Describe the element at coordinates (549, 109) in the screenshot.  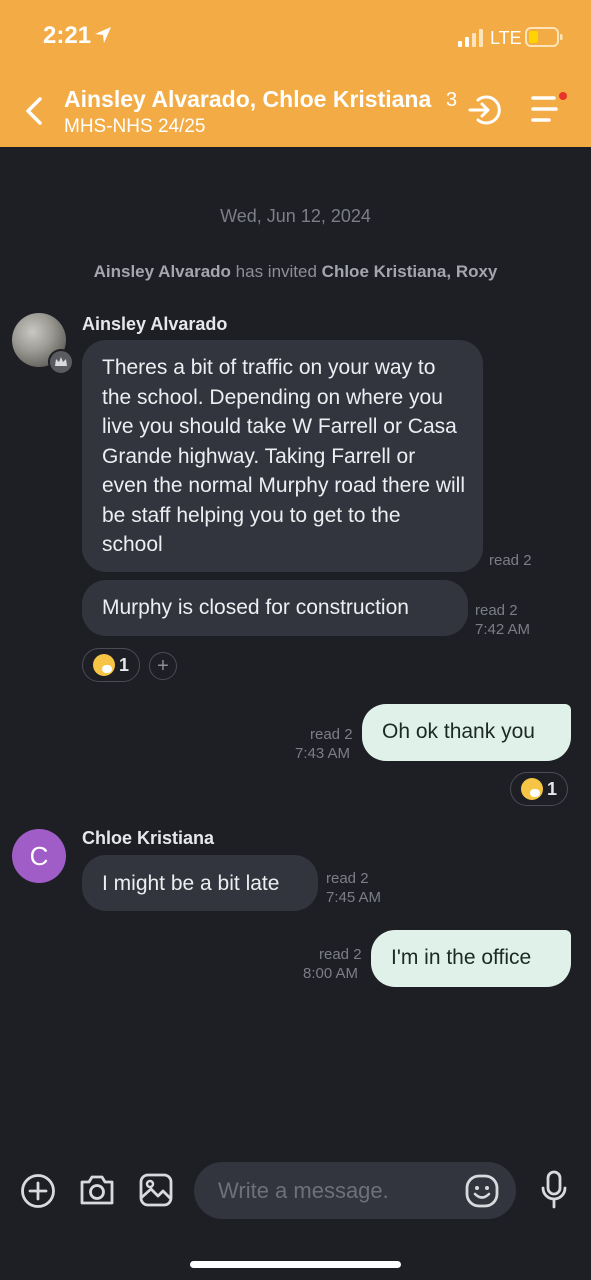
I see `menu-icon` at that location.